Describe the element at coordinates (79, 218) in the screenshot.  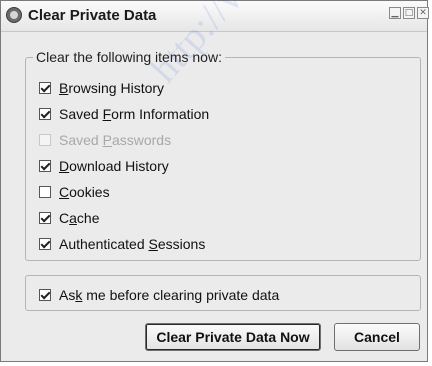
I see `checkbox-label: Cache` at that location.